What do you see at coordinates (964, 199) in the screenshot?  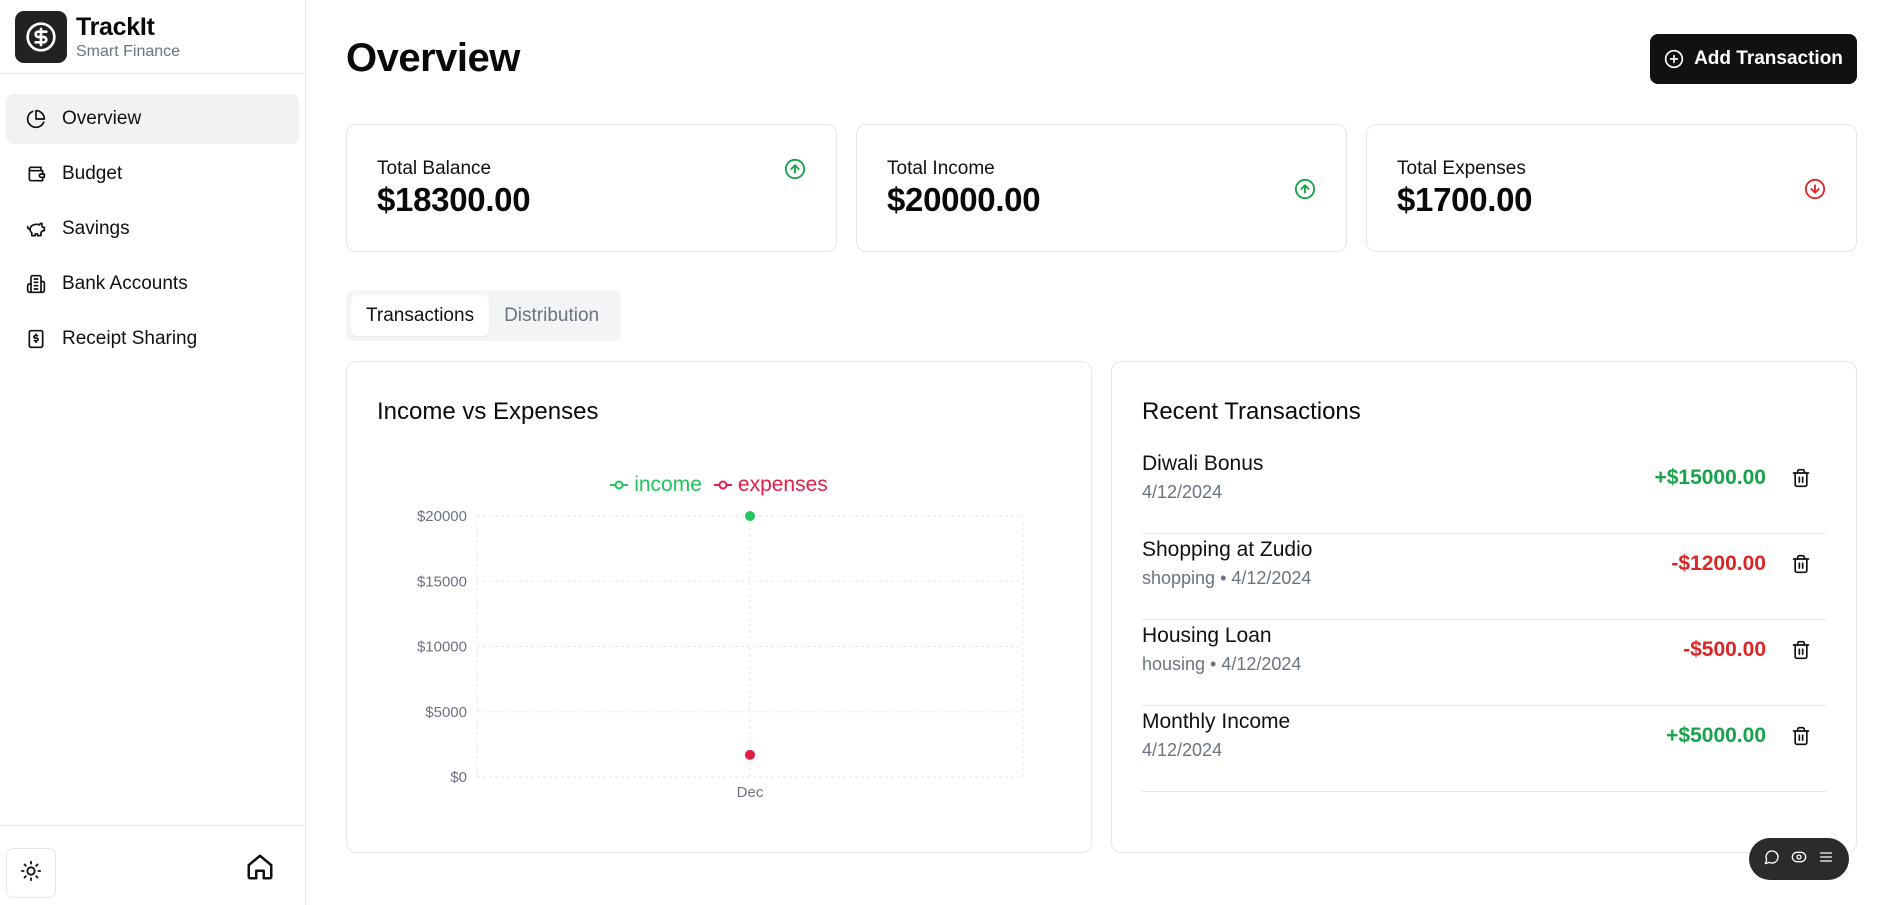 I see `stat-value: $20000.00` at bounding box center [964, 199].